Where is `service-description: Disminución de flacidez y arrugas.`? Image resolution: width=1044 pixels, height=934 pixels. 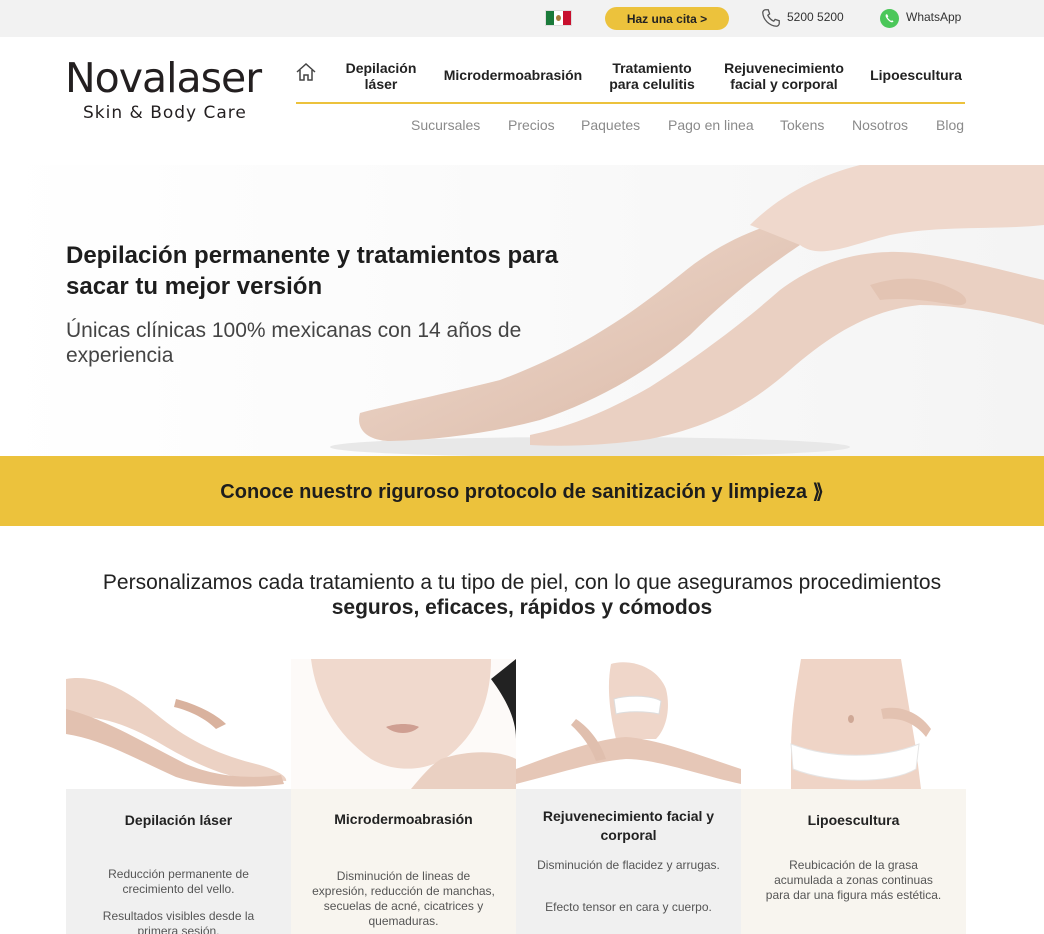
service-description: Disminución de flacidez y arrugas. is located at coordinates (628, 865).